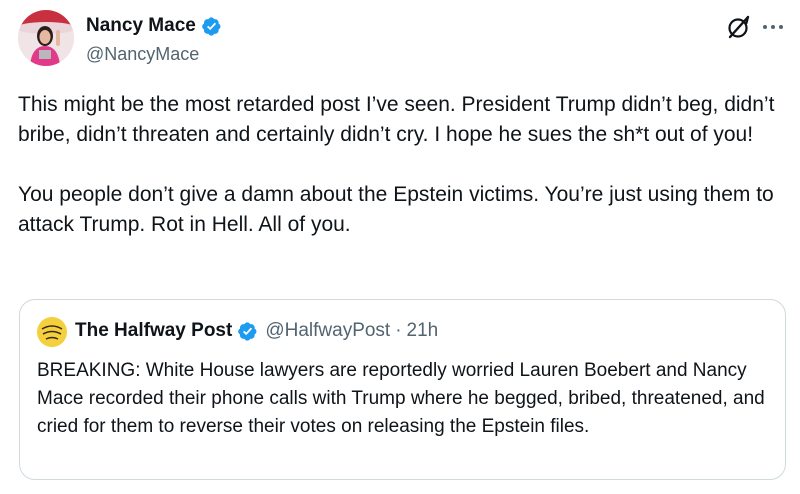 This screenshot has height=494, width=800. I want to click on avatar-photo-icon, so click(46, 38).